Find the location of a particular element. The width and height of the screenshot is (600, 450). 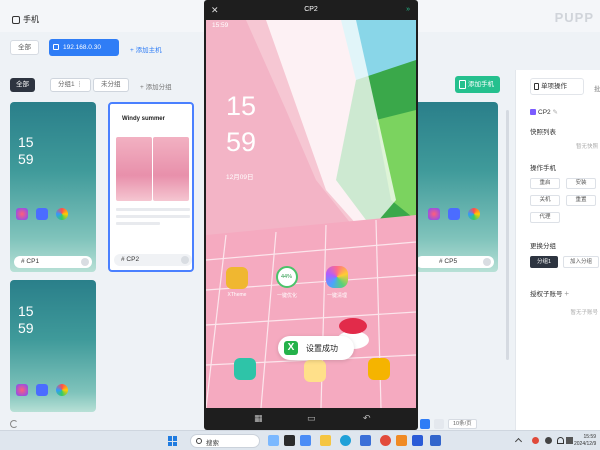

add-phone-button: 添加手机 is located at coordinates (477, 84).